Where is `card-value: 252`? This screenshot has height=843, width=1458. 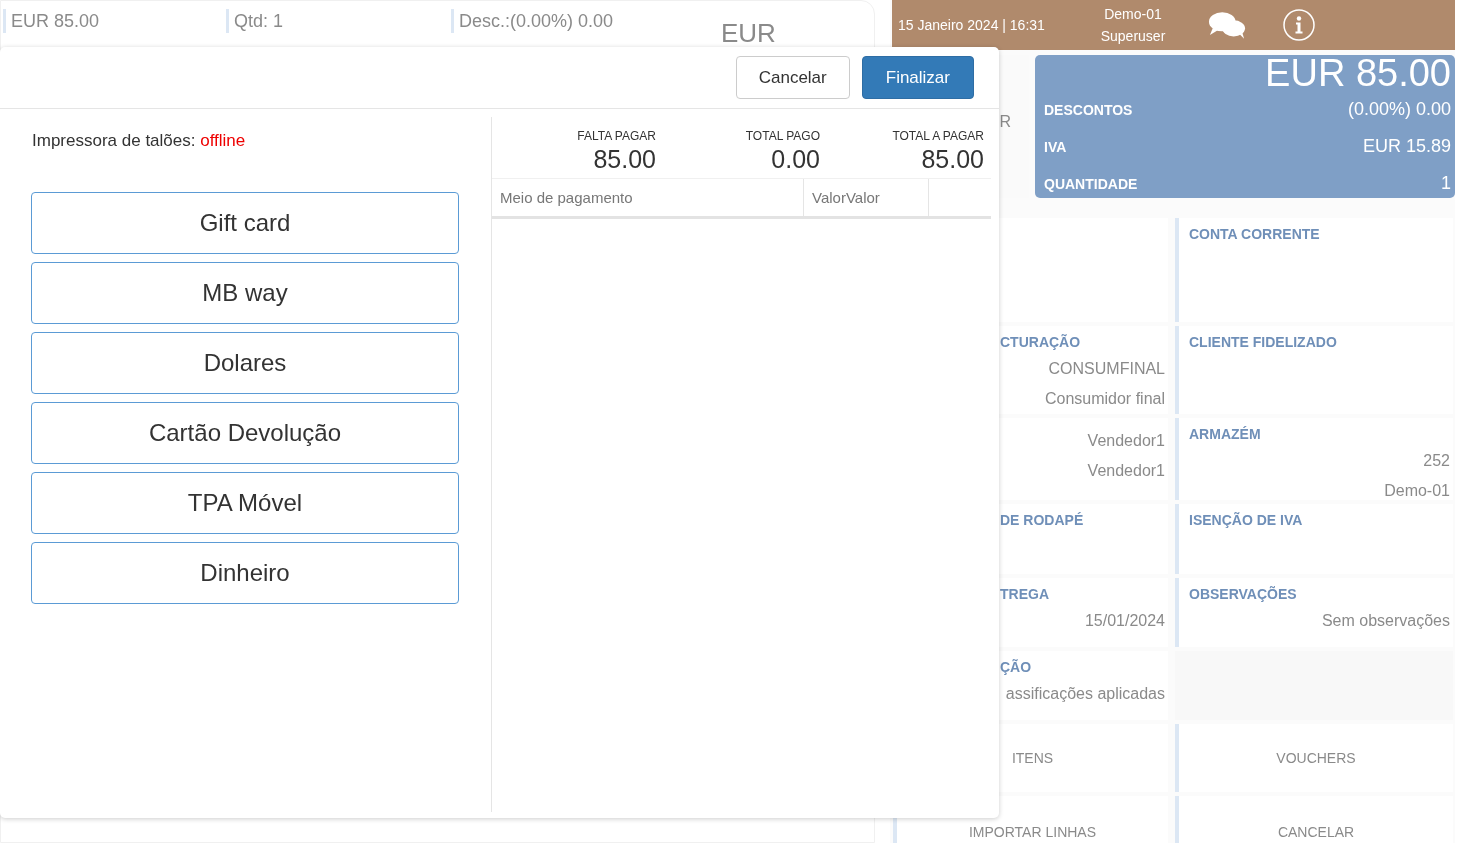 card-value: 252 is located at coordinates (1436, 461).